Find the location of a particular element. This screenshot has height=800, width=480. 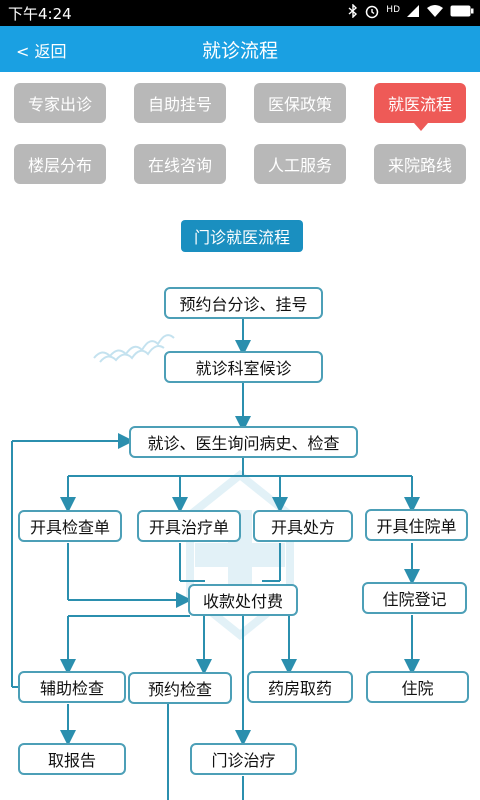

flow-title: 门诊就医流程 is located at coordinates (242, 236).